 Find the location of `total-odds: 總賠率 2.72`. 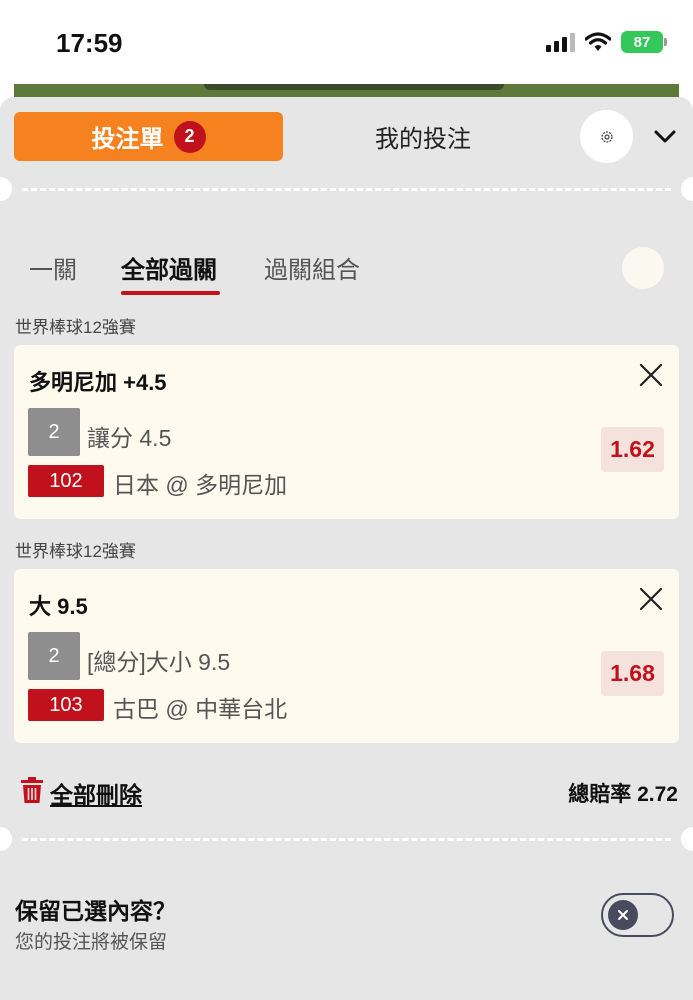

total-odds: 總賠率 2.72 is located at coordinates (623, 794).